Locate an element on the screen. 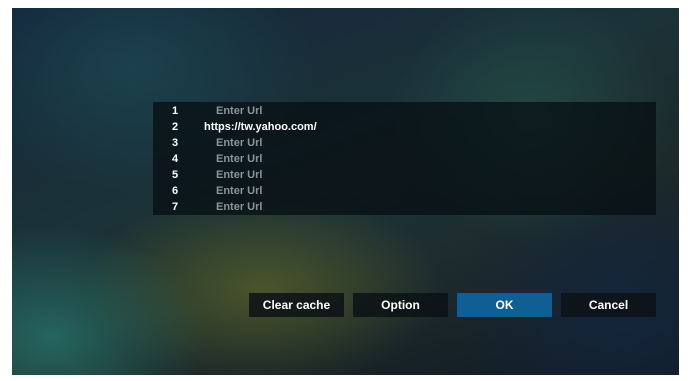 The image size is (691, 381). url-row-4: 4 Enter Url is located at coordinates (404, 159).